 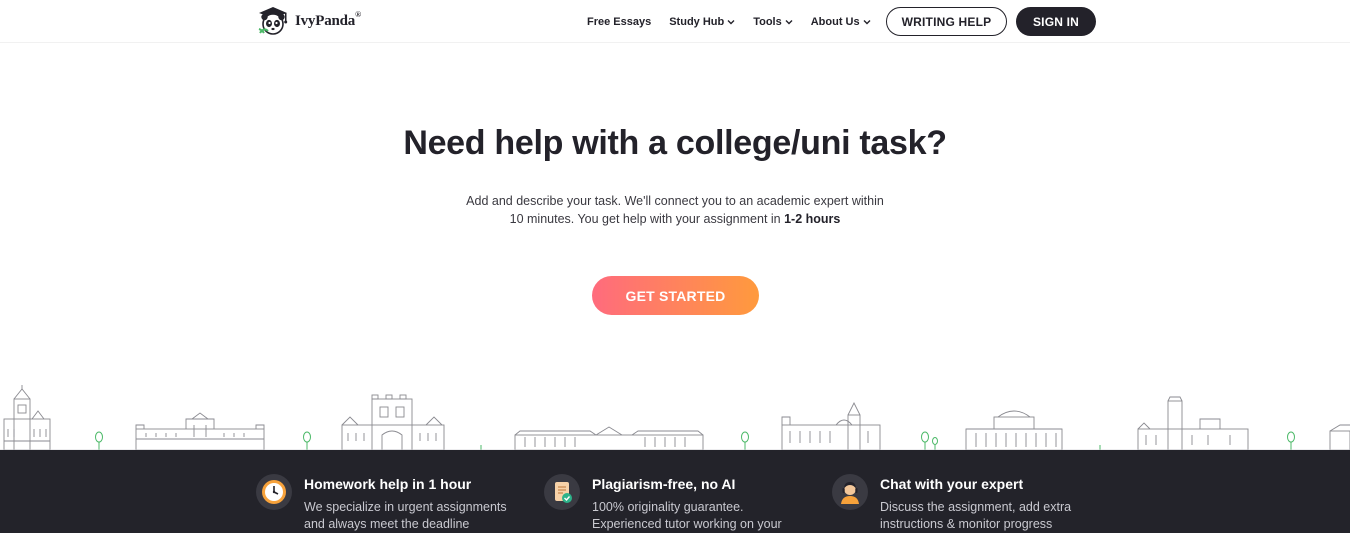 I want to click on campus-skyline-illustration, so click(x=675, y=418).